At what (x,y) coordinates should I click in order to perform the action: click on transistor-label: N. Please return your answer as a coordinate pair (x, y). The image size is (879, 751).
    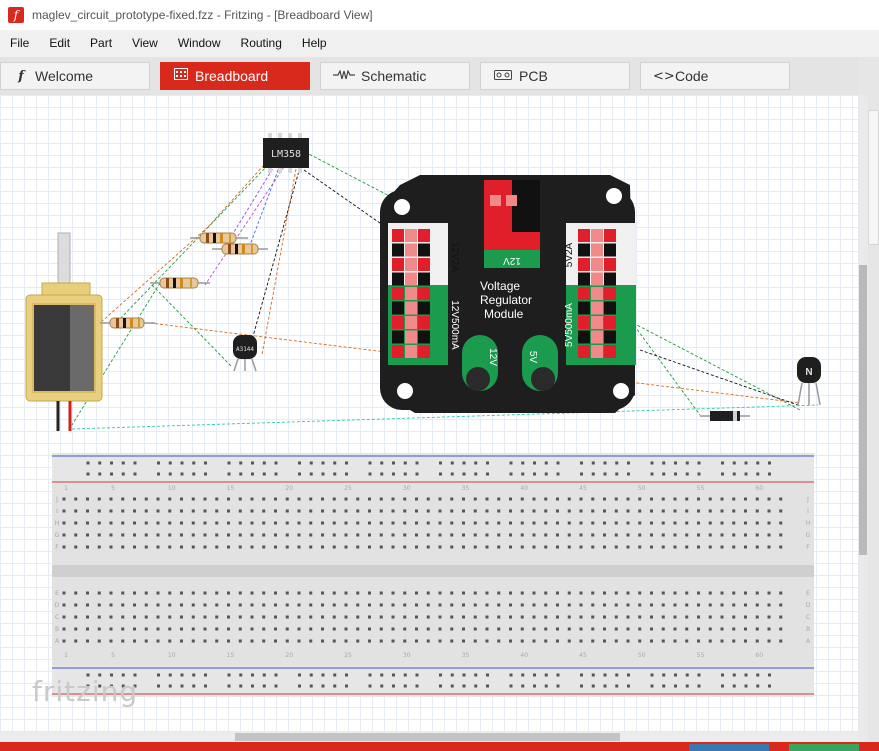
    Looking at the image, I should click on (808, 372).